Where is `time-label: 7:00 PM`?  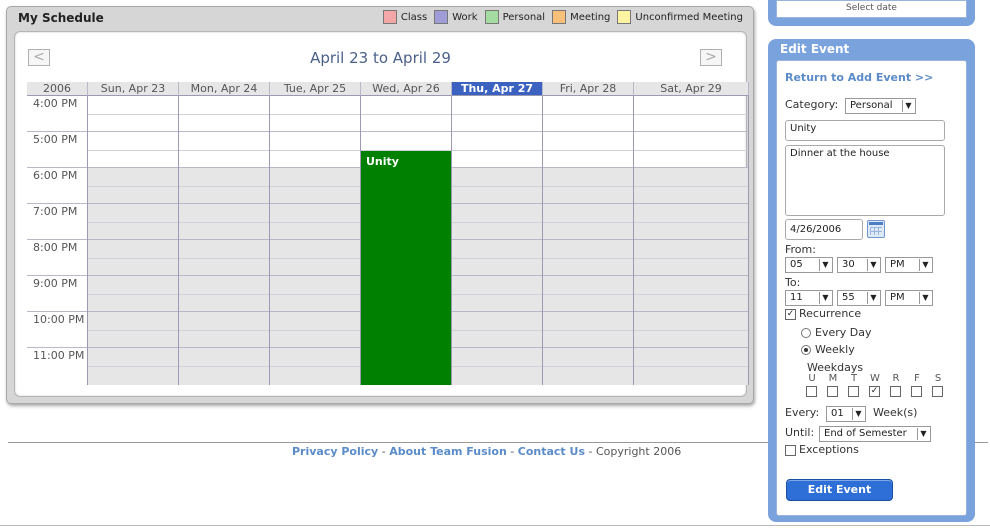
time-label: 7:00 PM is located at coordinates (55, 211).